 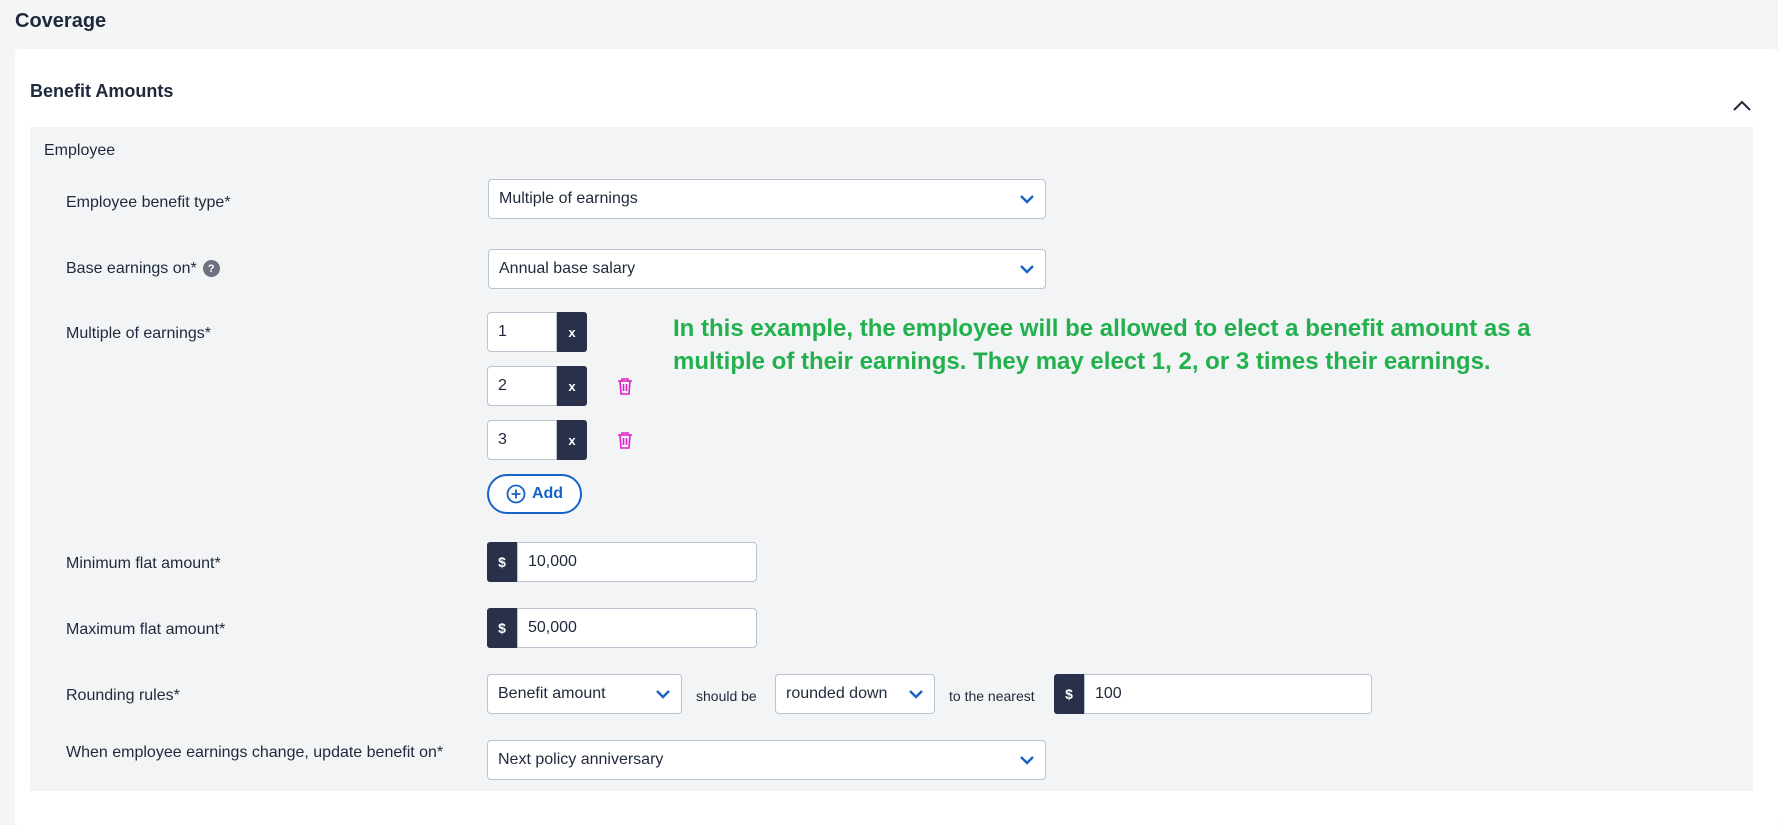 What do you see at coordinates (1228, 694) in the screenshot?
I see `rounding-amount-input: 100` at bounding box center [1228, 694].